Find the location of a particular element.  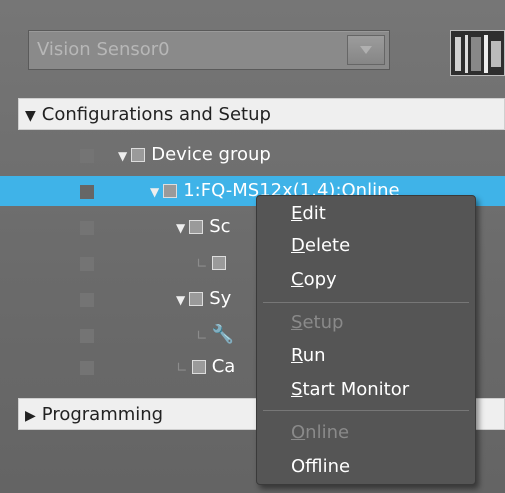

menu-item-label: un is located at coordinates (314, 355).